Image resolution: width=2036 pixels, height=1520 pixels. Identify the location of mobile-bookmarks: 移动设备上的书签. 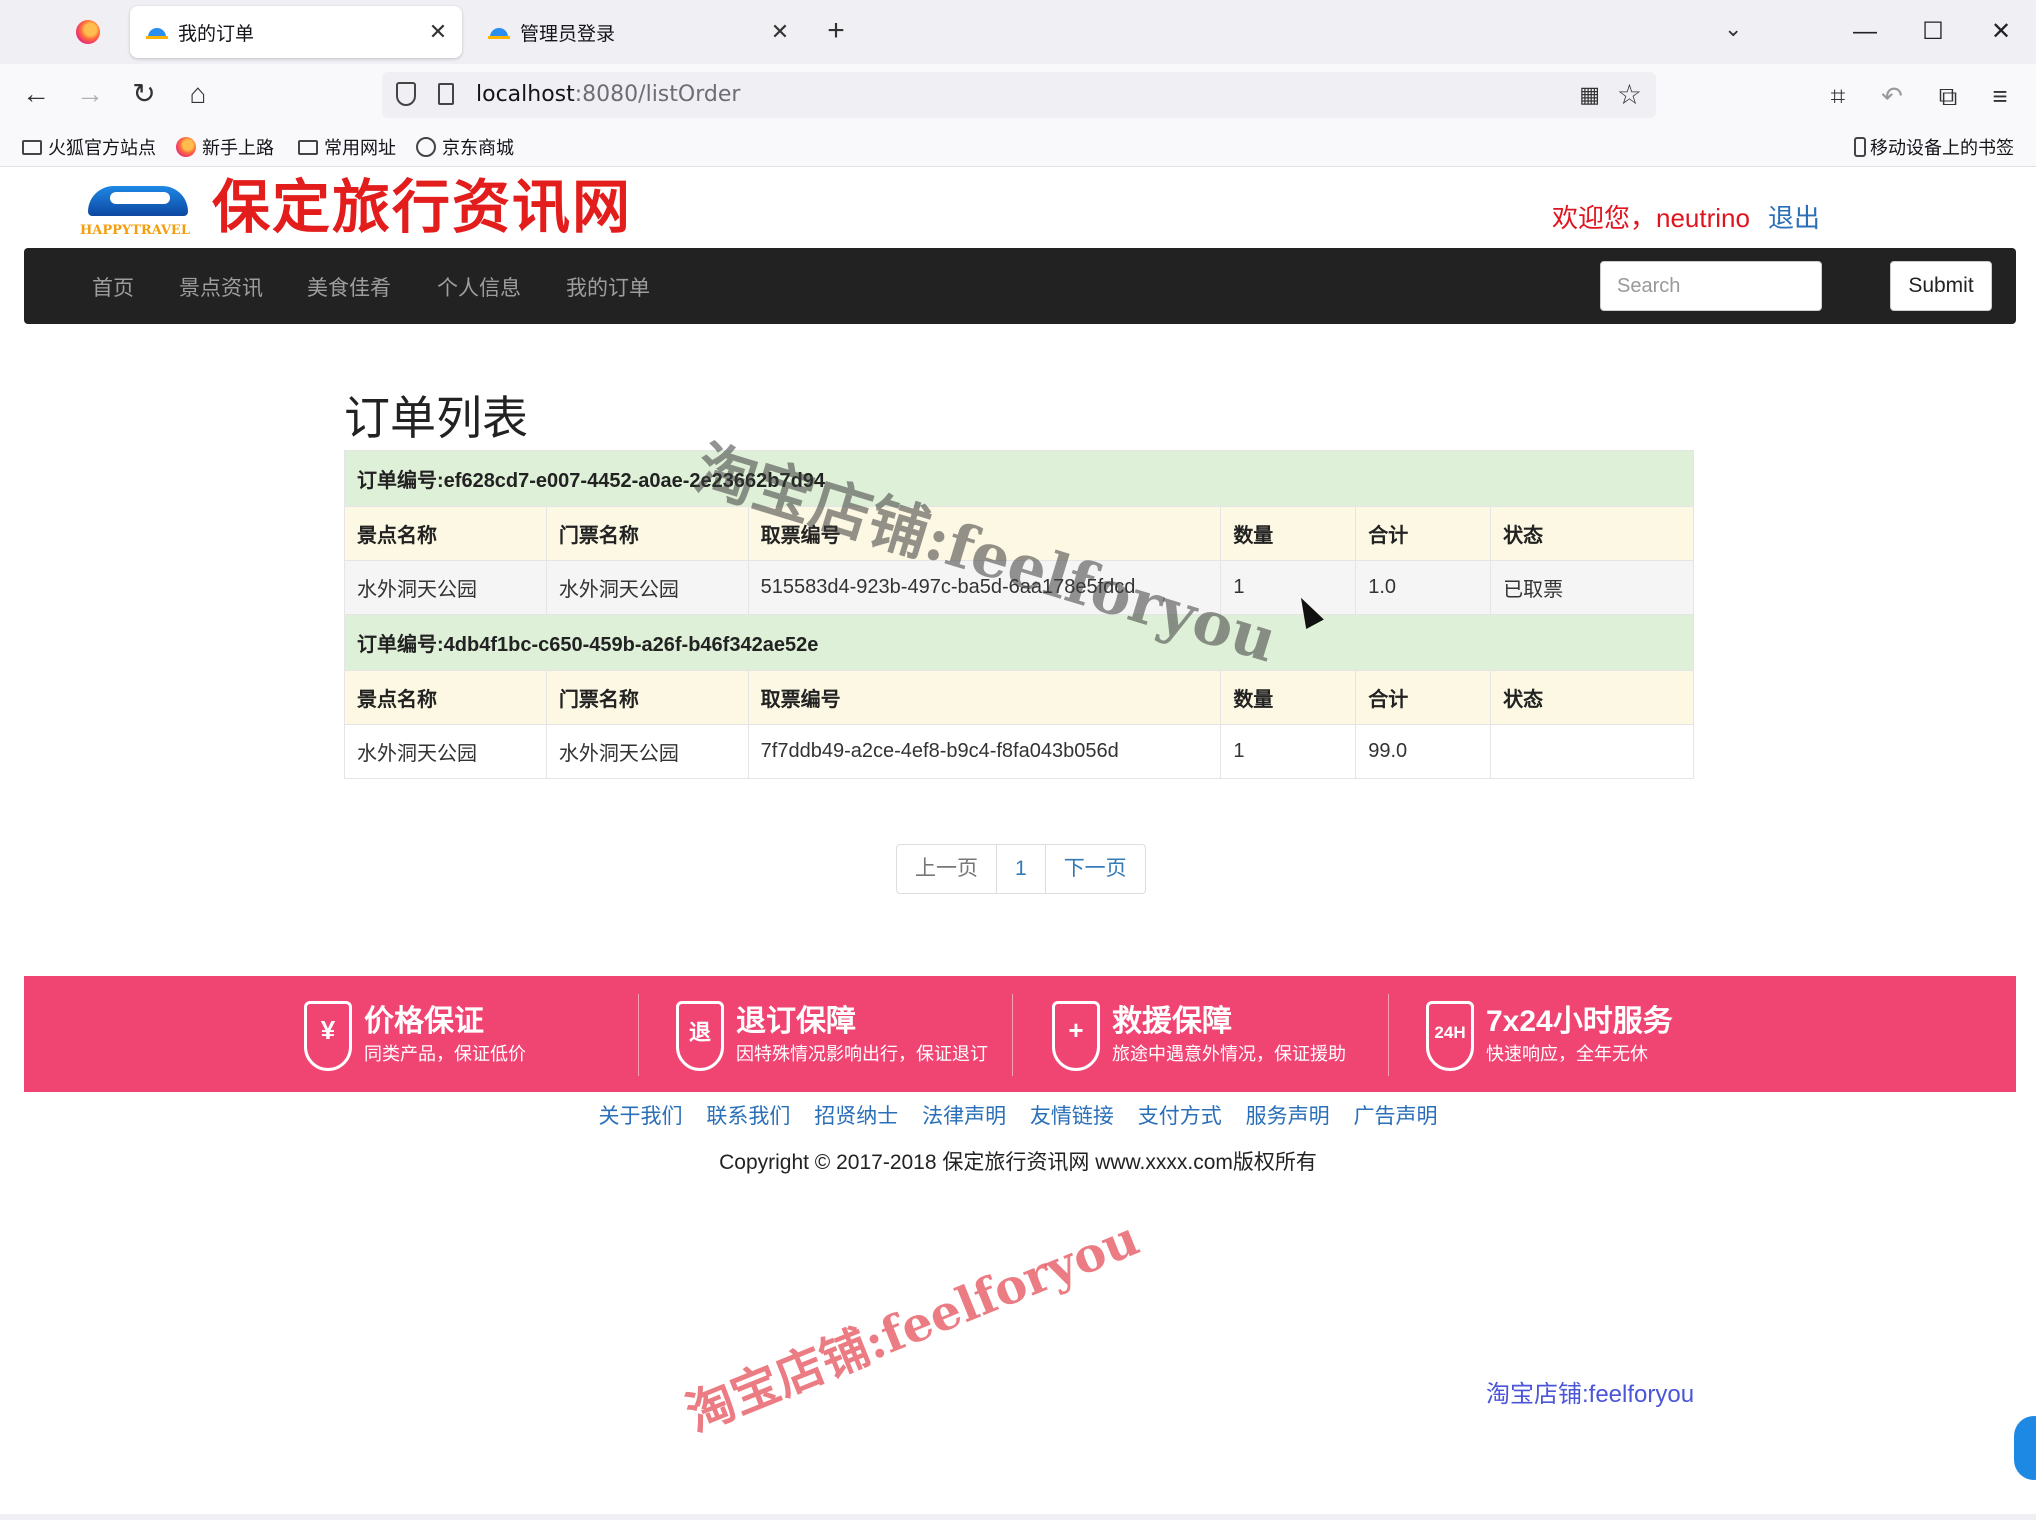
(1934, 147).